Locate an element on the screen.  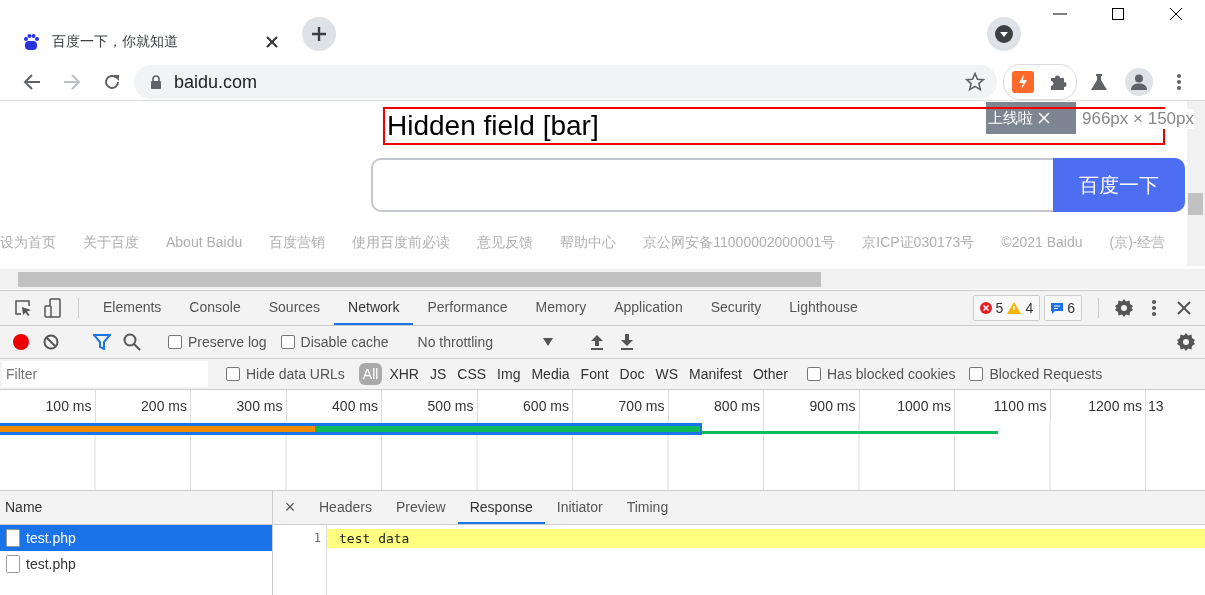
time-tick: 500 ms is located at coordinates (430, 406).